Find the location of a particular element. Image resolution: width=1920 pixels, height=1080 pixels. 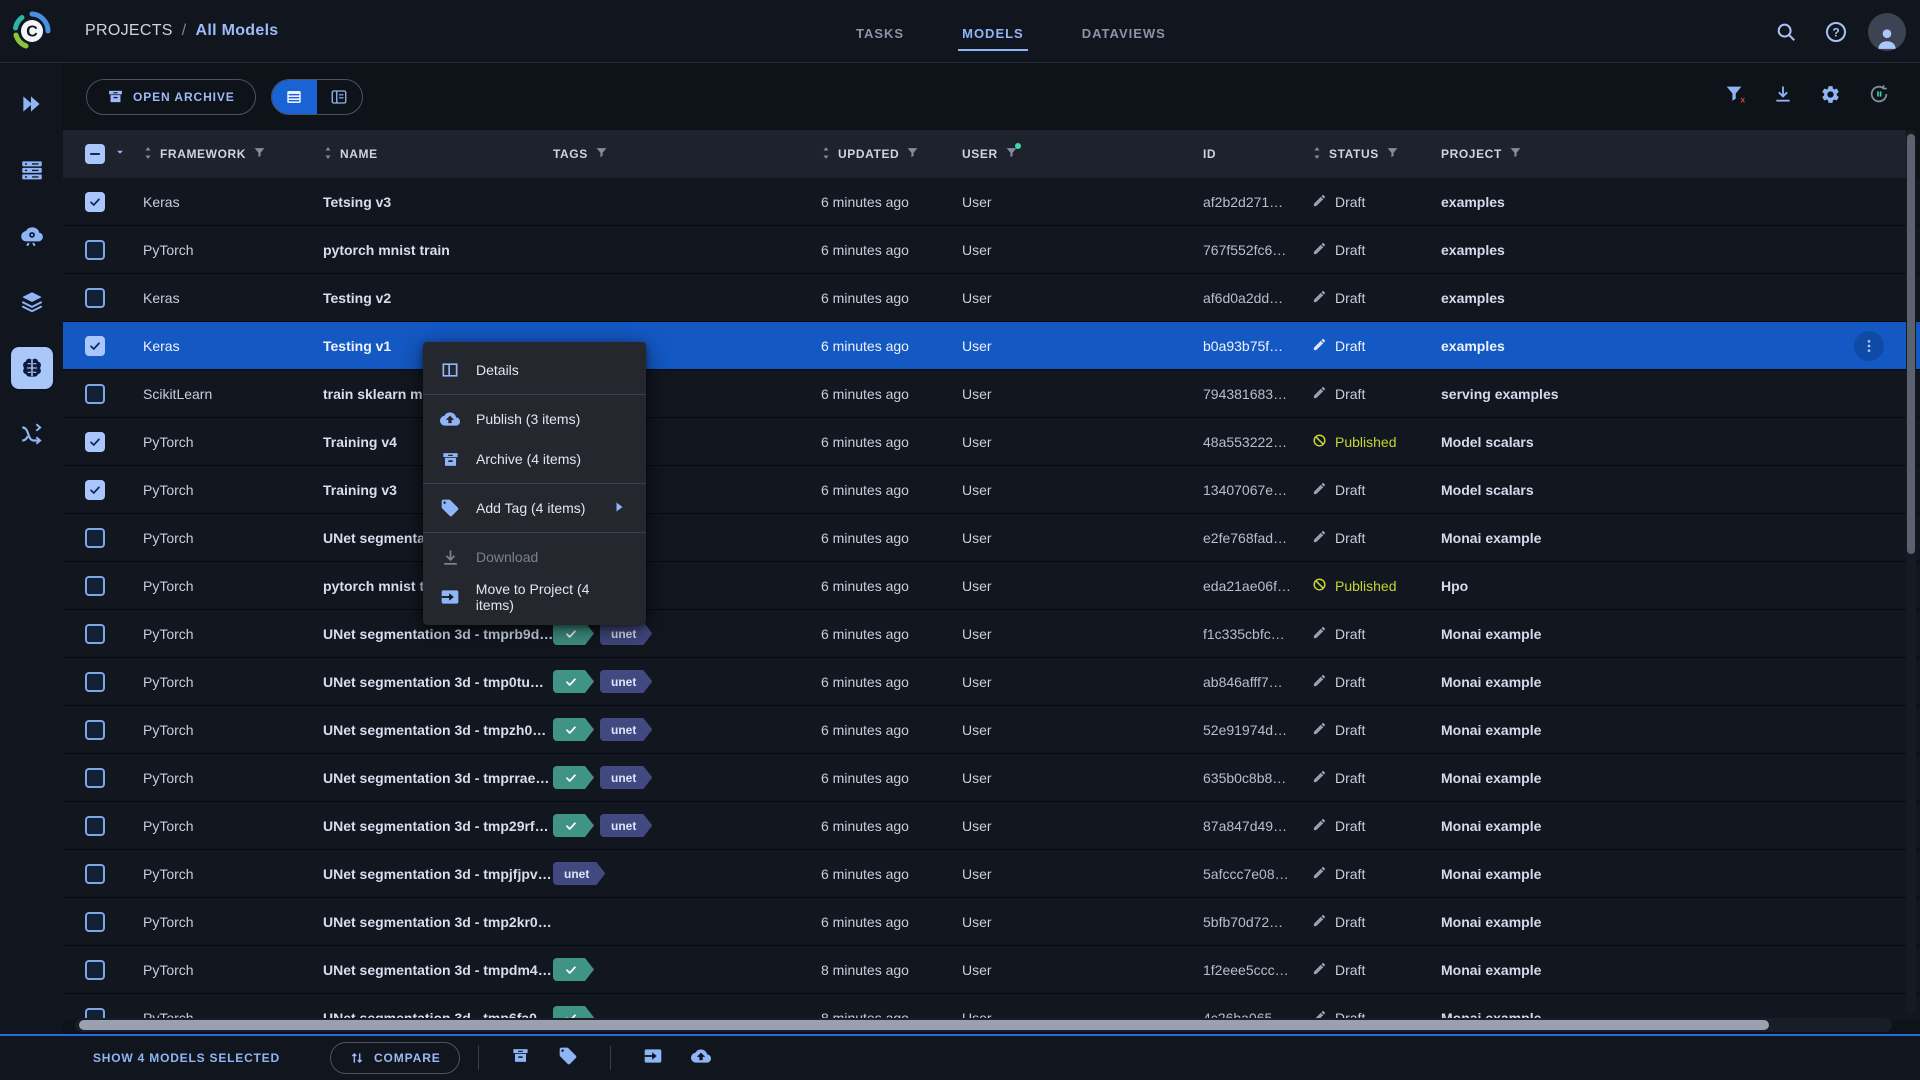

row-menu-button is located at coordinates (1869, 346).